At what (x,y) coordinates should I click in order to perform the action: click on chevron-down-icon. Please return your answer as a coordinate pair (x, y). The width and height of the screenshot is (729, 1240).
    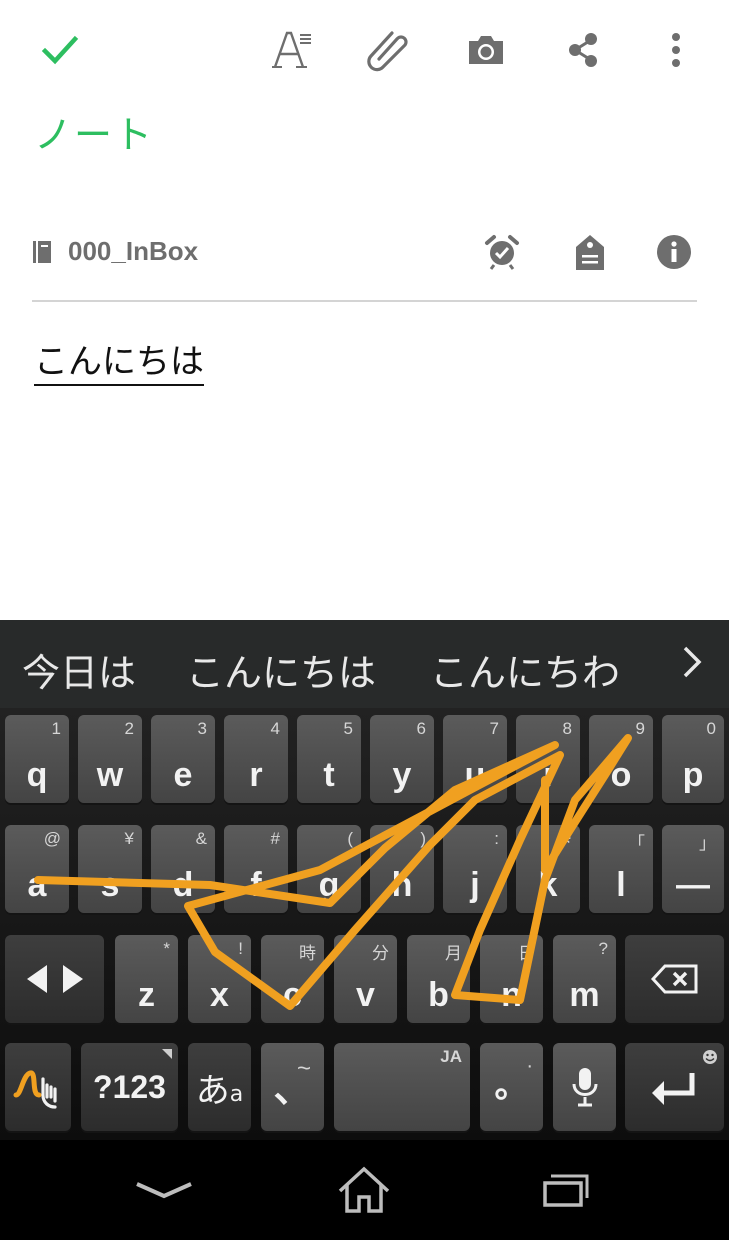
    Looking at the image, I should click on (164, 1190).